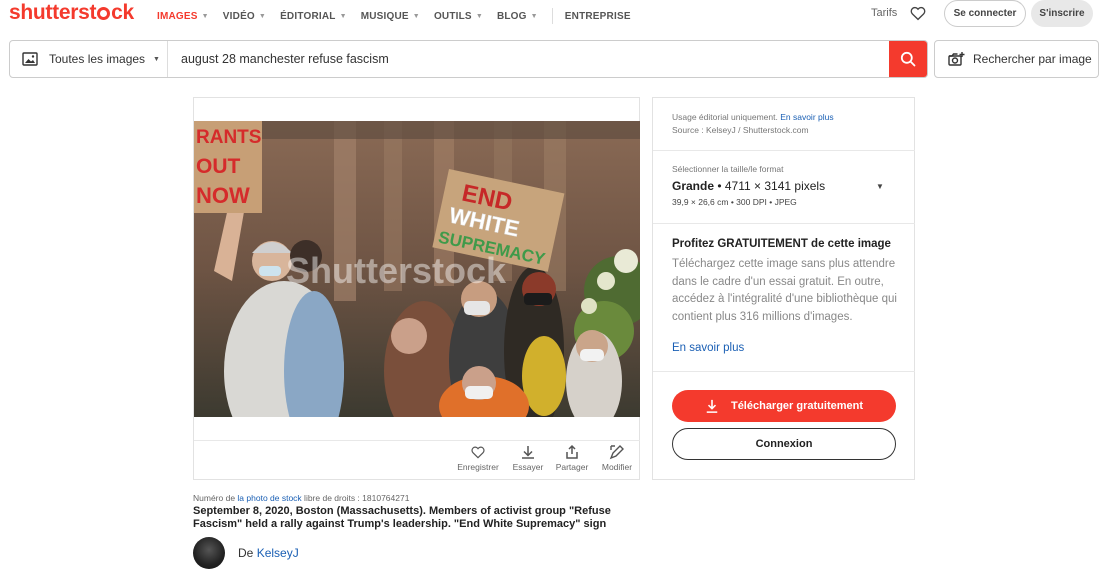 This screenshot has height=571, width=1100. I want to click on size-name: Grande, so click(693, 186).